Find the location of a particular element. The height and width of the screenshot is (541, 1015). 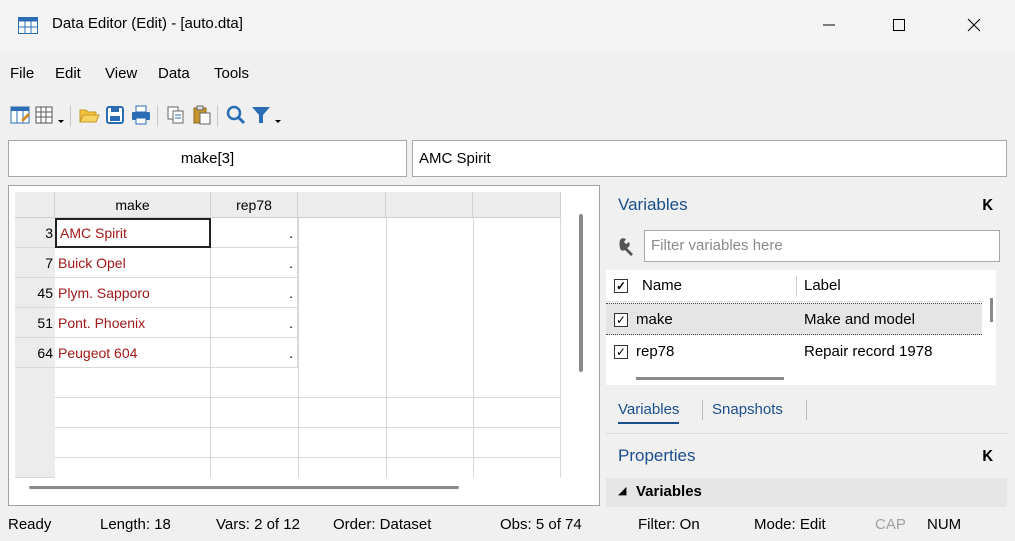

column-header-name: Name is located at coordinates (662, 286).